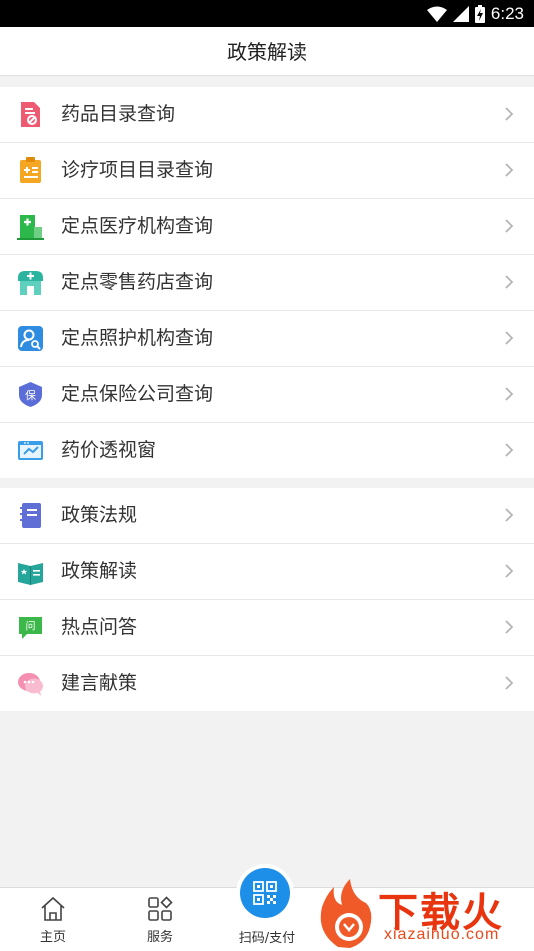 This screenshot has width=534, height=951. I want to click on battery-icon, so click(479, 13).